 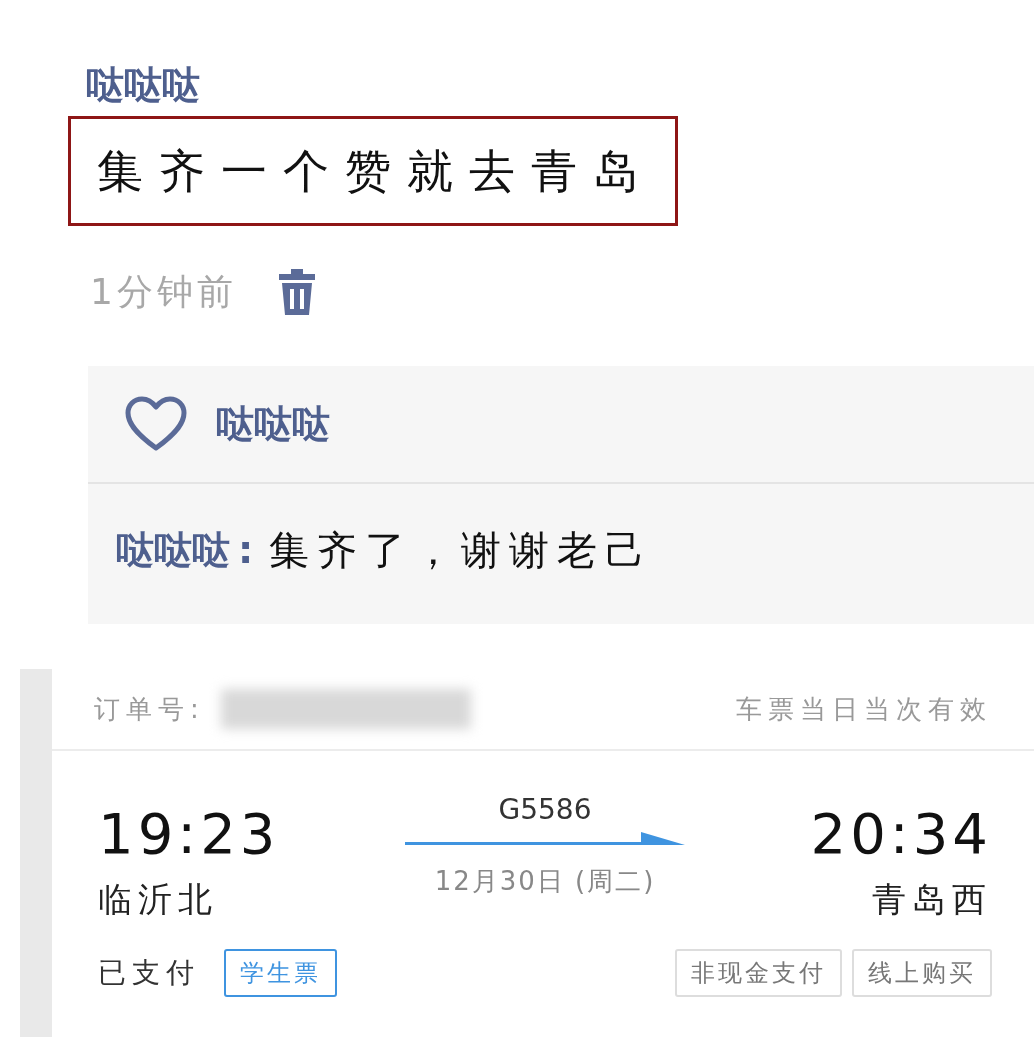 I want to click on departure-time: 19:23, so click(x=189, y=833).